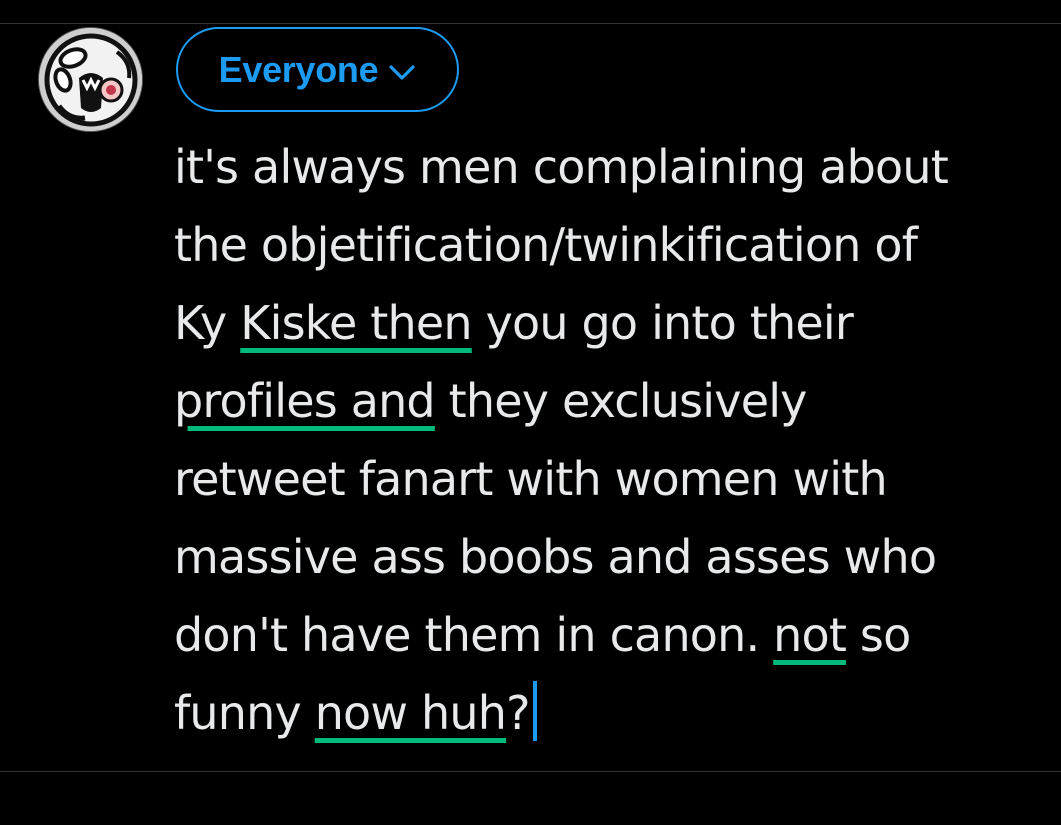 The height and width of the screenshot is (825, 1061). What do you see at coordinates (621, 401) in the screenshot?
I see `composer-text: they exclusively` at bounding box center [621, 401].